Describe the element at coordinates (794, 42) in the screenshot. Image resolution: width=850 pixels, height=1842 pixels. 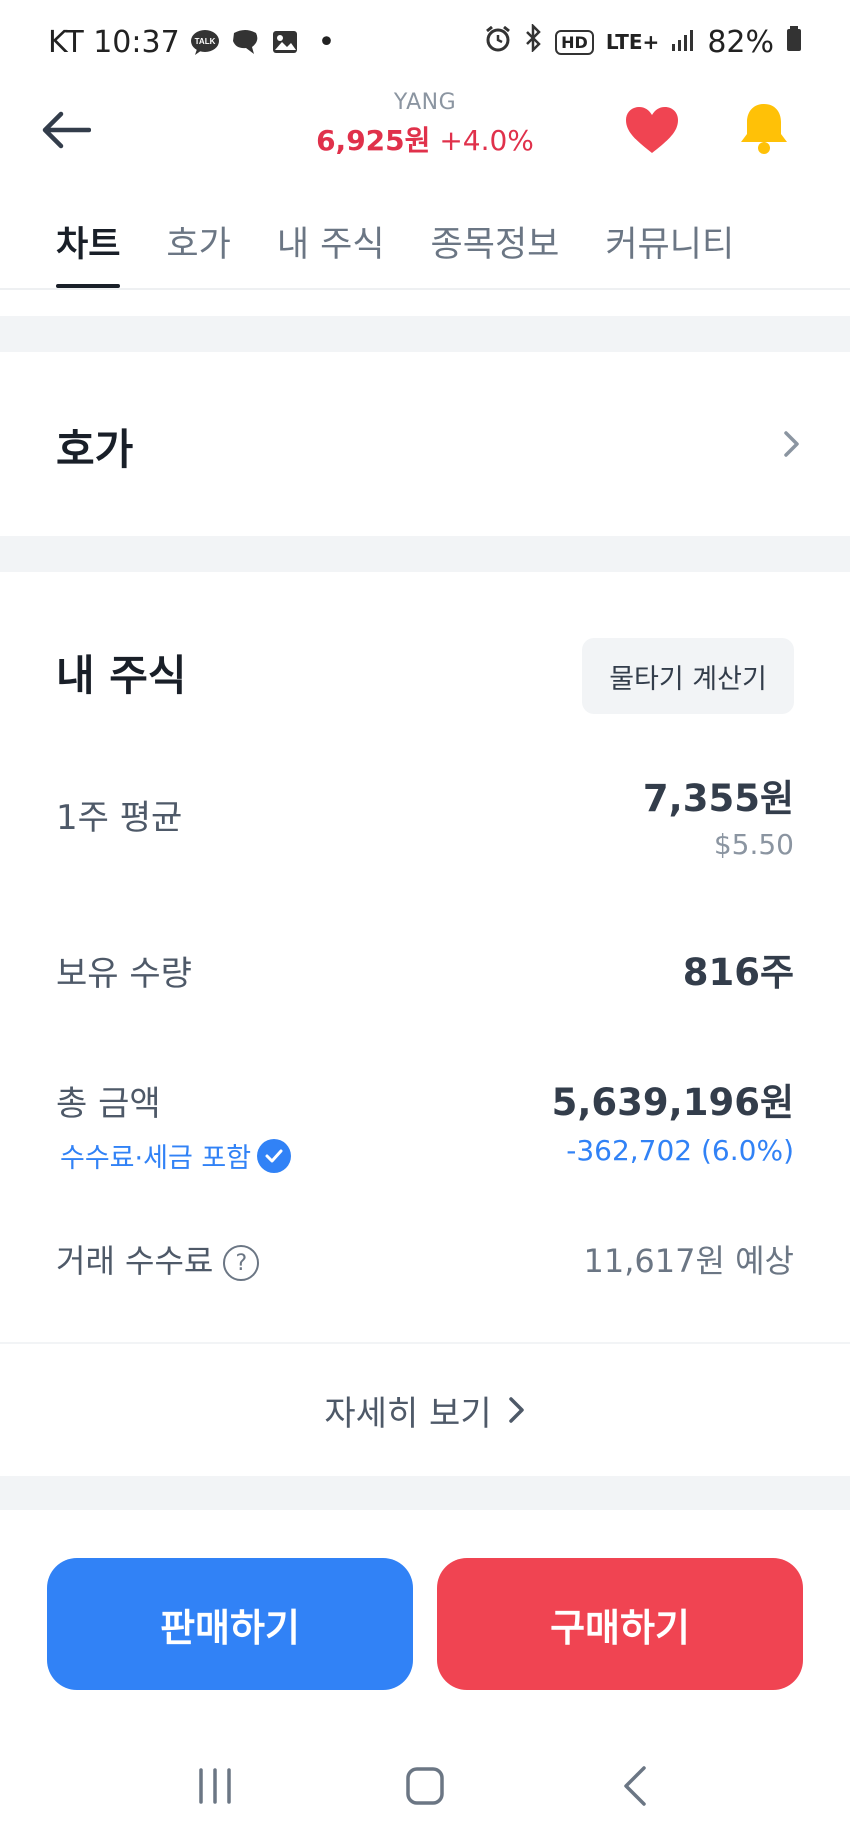
I see `battery-icon` at that location.